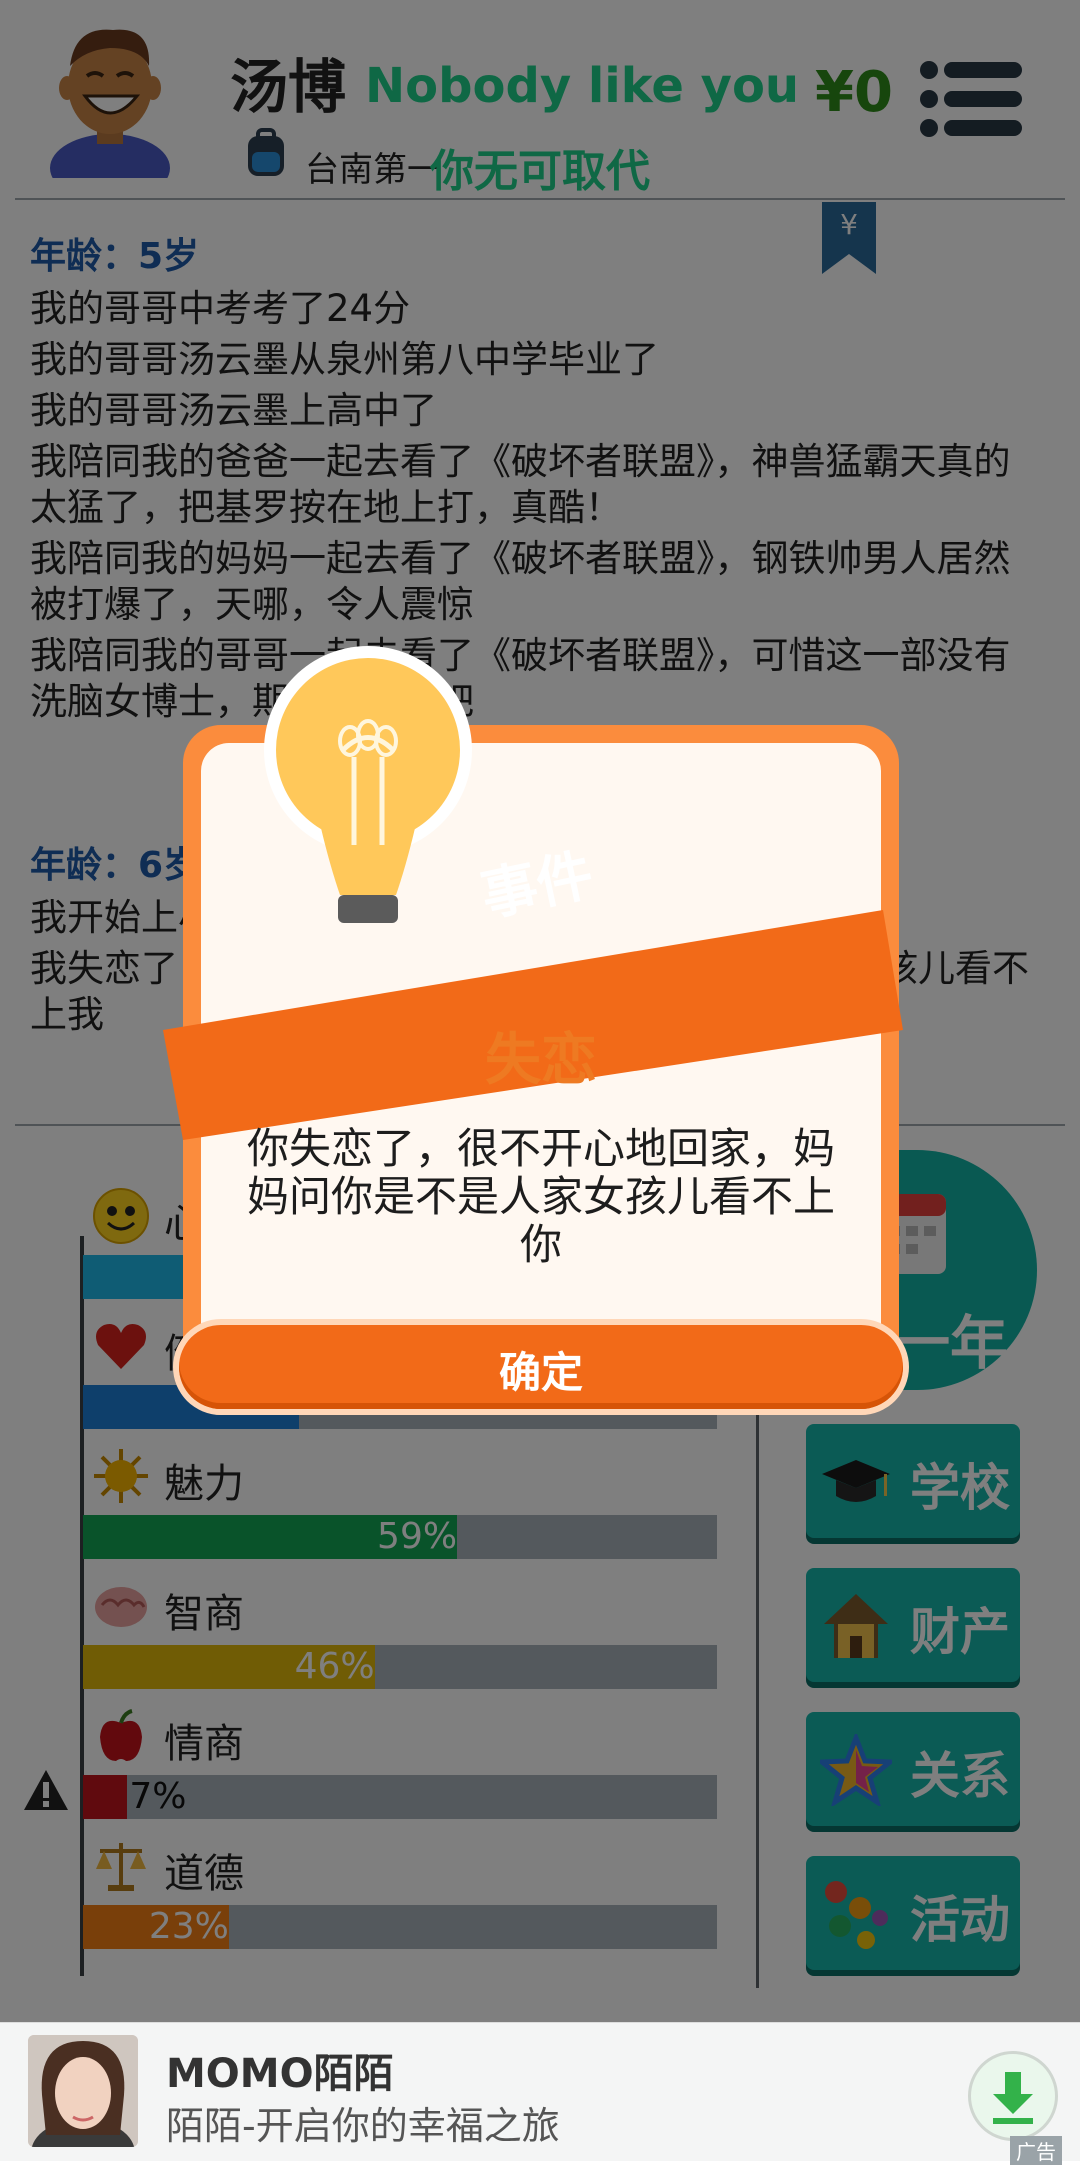 The image size is (1080, 2165). Describe the element at coordinates (540, 2091) in the screenshot. I see `ad-banner: MOMO陌陌 陌陌-开启你的幸福之旅` at that location.